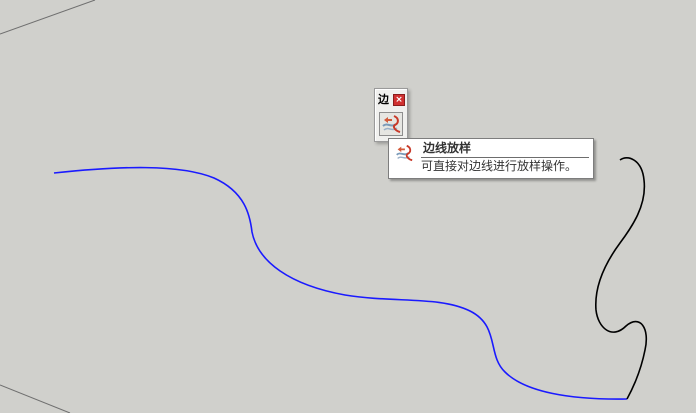 The height and width of the screenshot is (413, 696). I want to click on axis-line-bottom, so click(35, 398).